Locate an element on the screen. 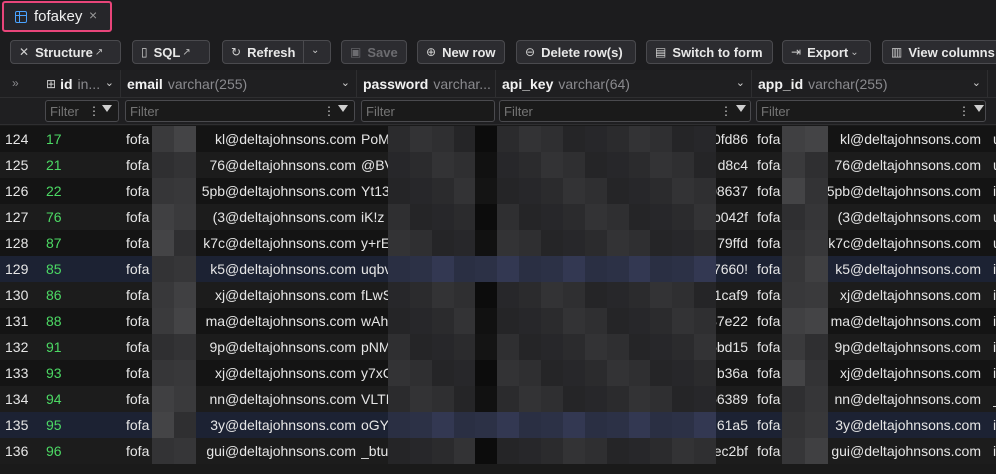  save-button: ▣ Save is located at coordinates (374, 52).